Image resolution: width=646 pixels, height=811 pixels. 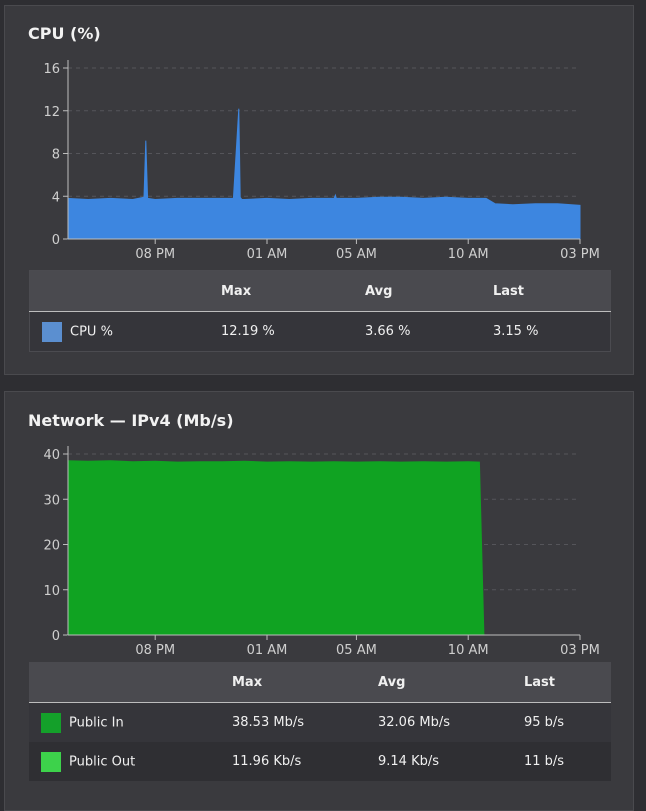 What do you see at coordinates (552, 291) in the screenshot?
I see `cpu-legend-header-last: Last` at bounding box center [552, 291].